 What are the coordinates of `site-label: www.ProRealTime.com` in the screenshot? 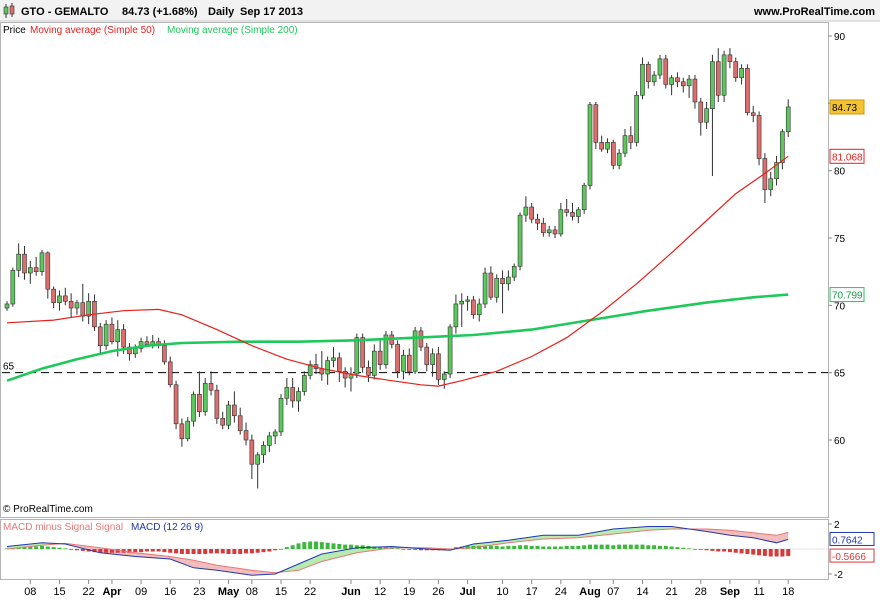 It's located at (814, 12).